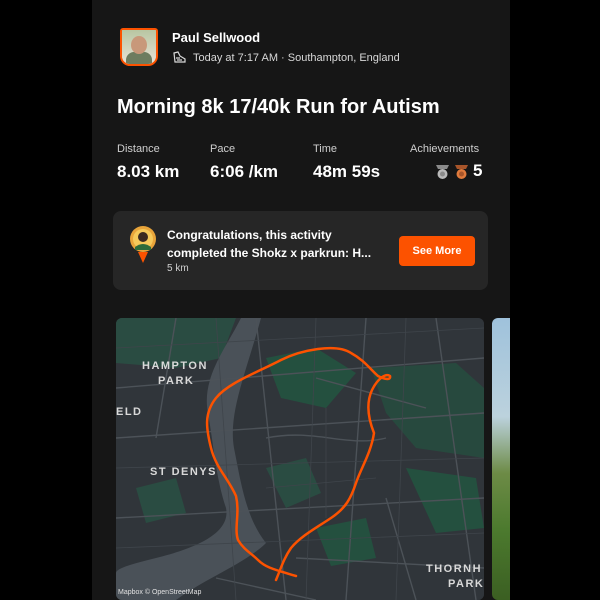 The width and height of the screenshot is (600, 600). What do you see at coordinates (446, 162) in the screenshot?
I see `stat-achievements: Achievements 5` at bounding box center [446, 162].